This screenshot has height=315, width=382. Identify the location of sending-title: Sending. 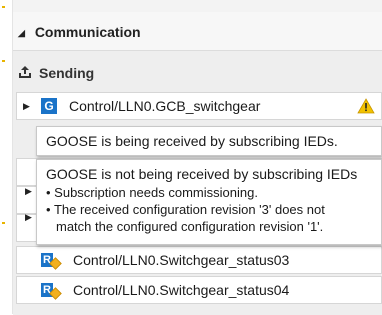
(67, 73).